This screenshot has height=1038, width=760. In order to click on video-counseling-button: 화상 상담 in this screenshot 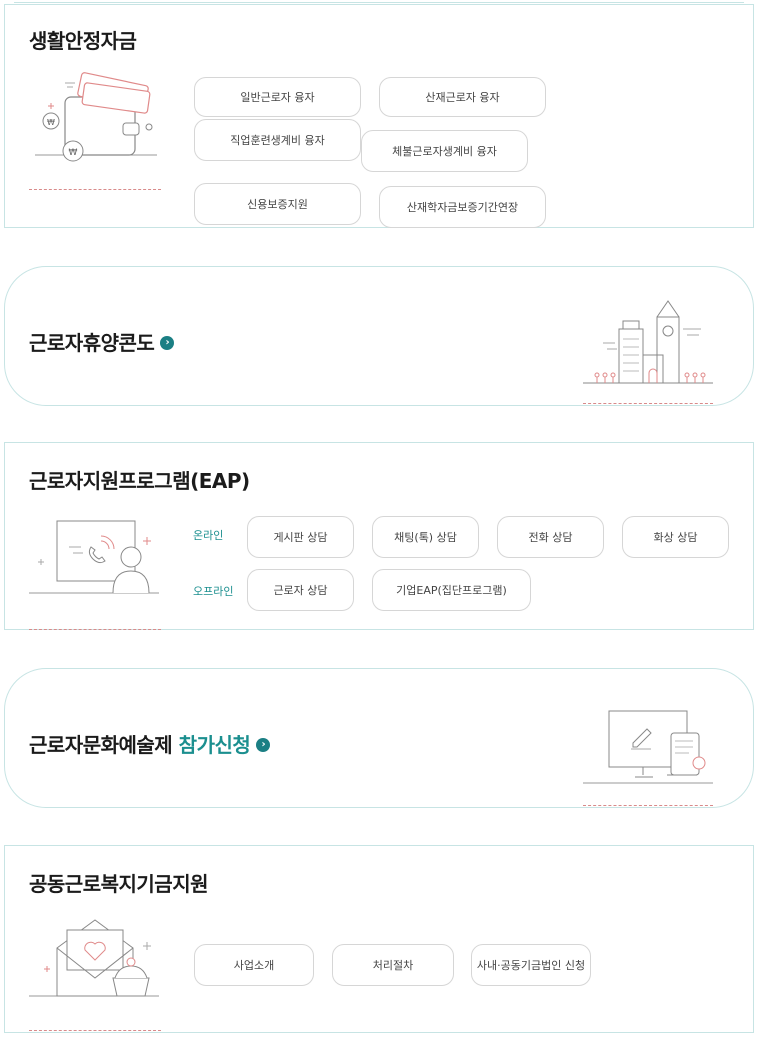, I will do `click(675, 537)`.